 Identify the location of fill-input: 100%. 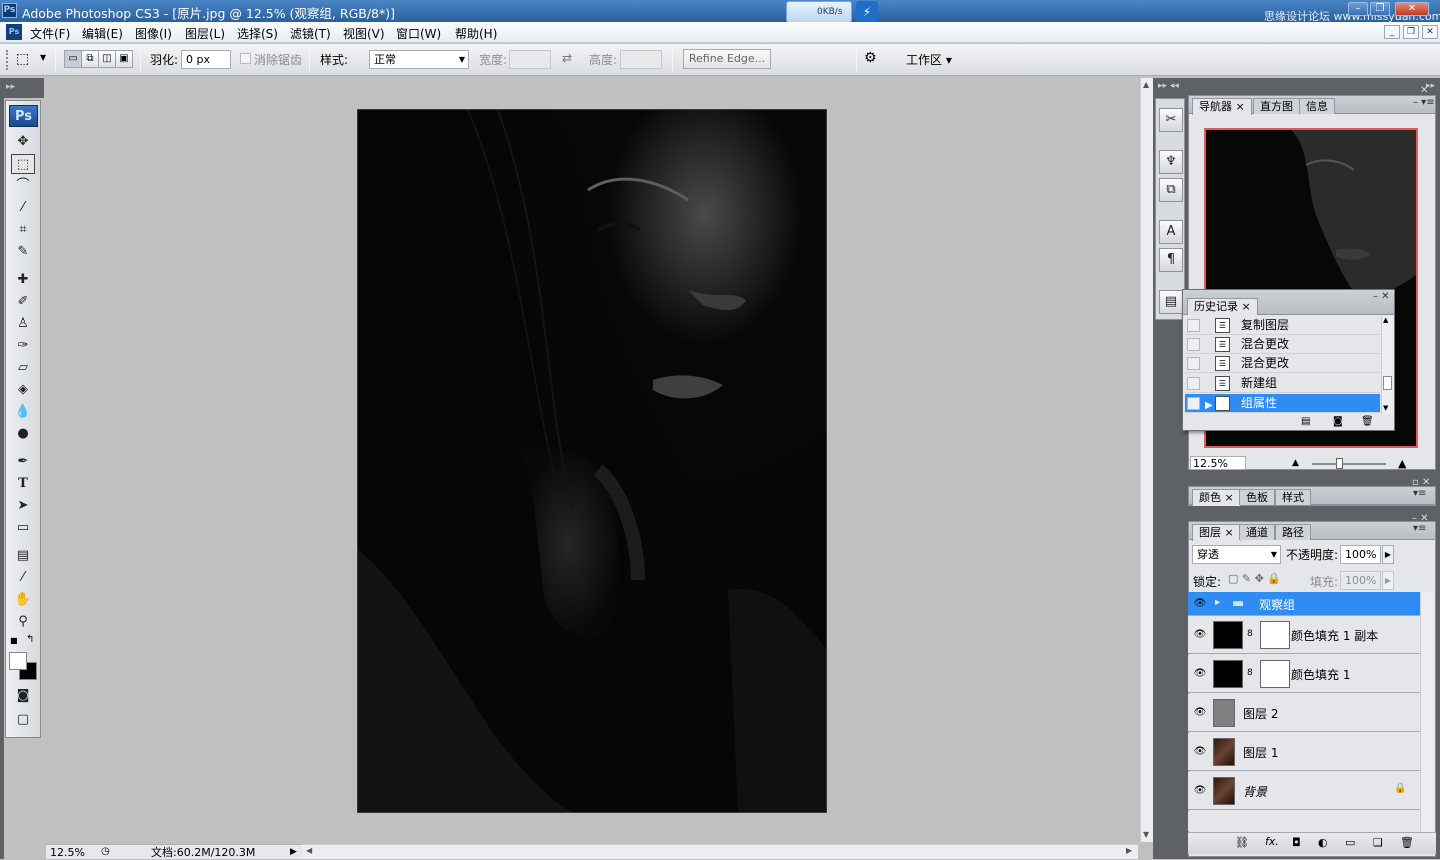
(1360, 580).